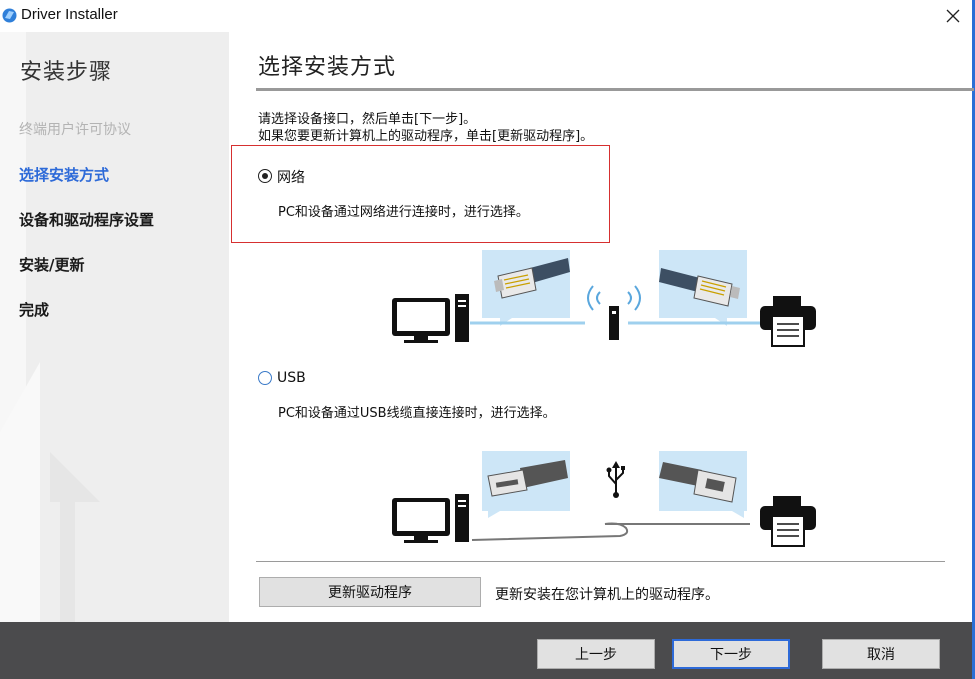 The image size is (975, 679). Describe the element at coordinates (403, 212) in the screenshot. I see `network-description: PC和设备通过网络进行连接时，进行选择。` at that location.